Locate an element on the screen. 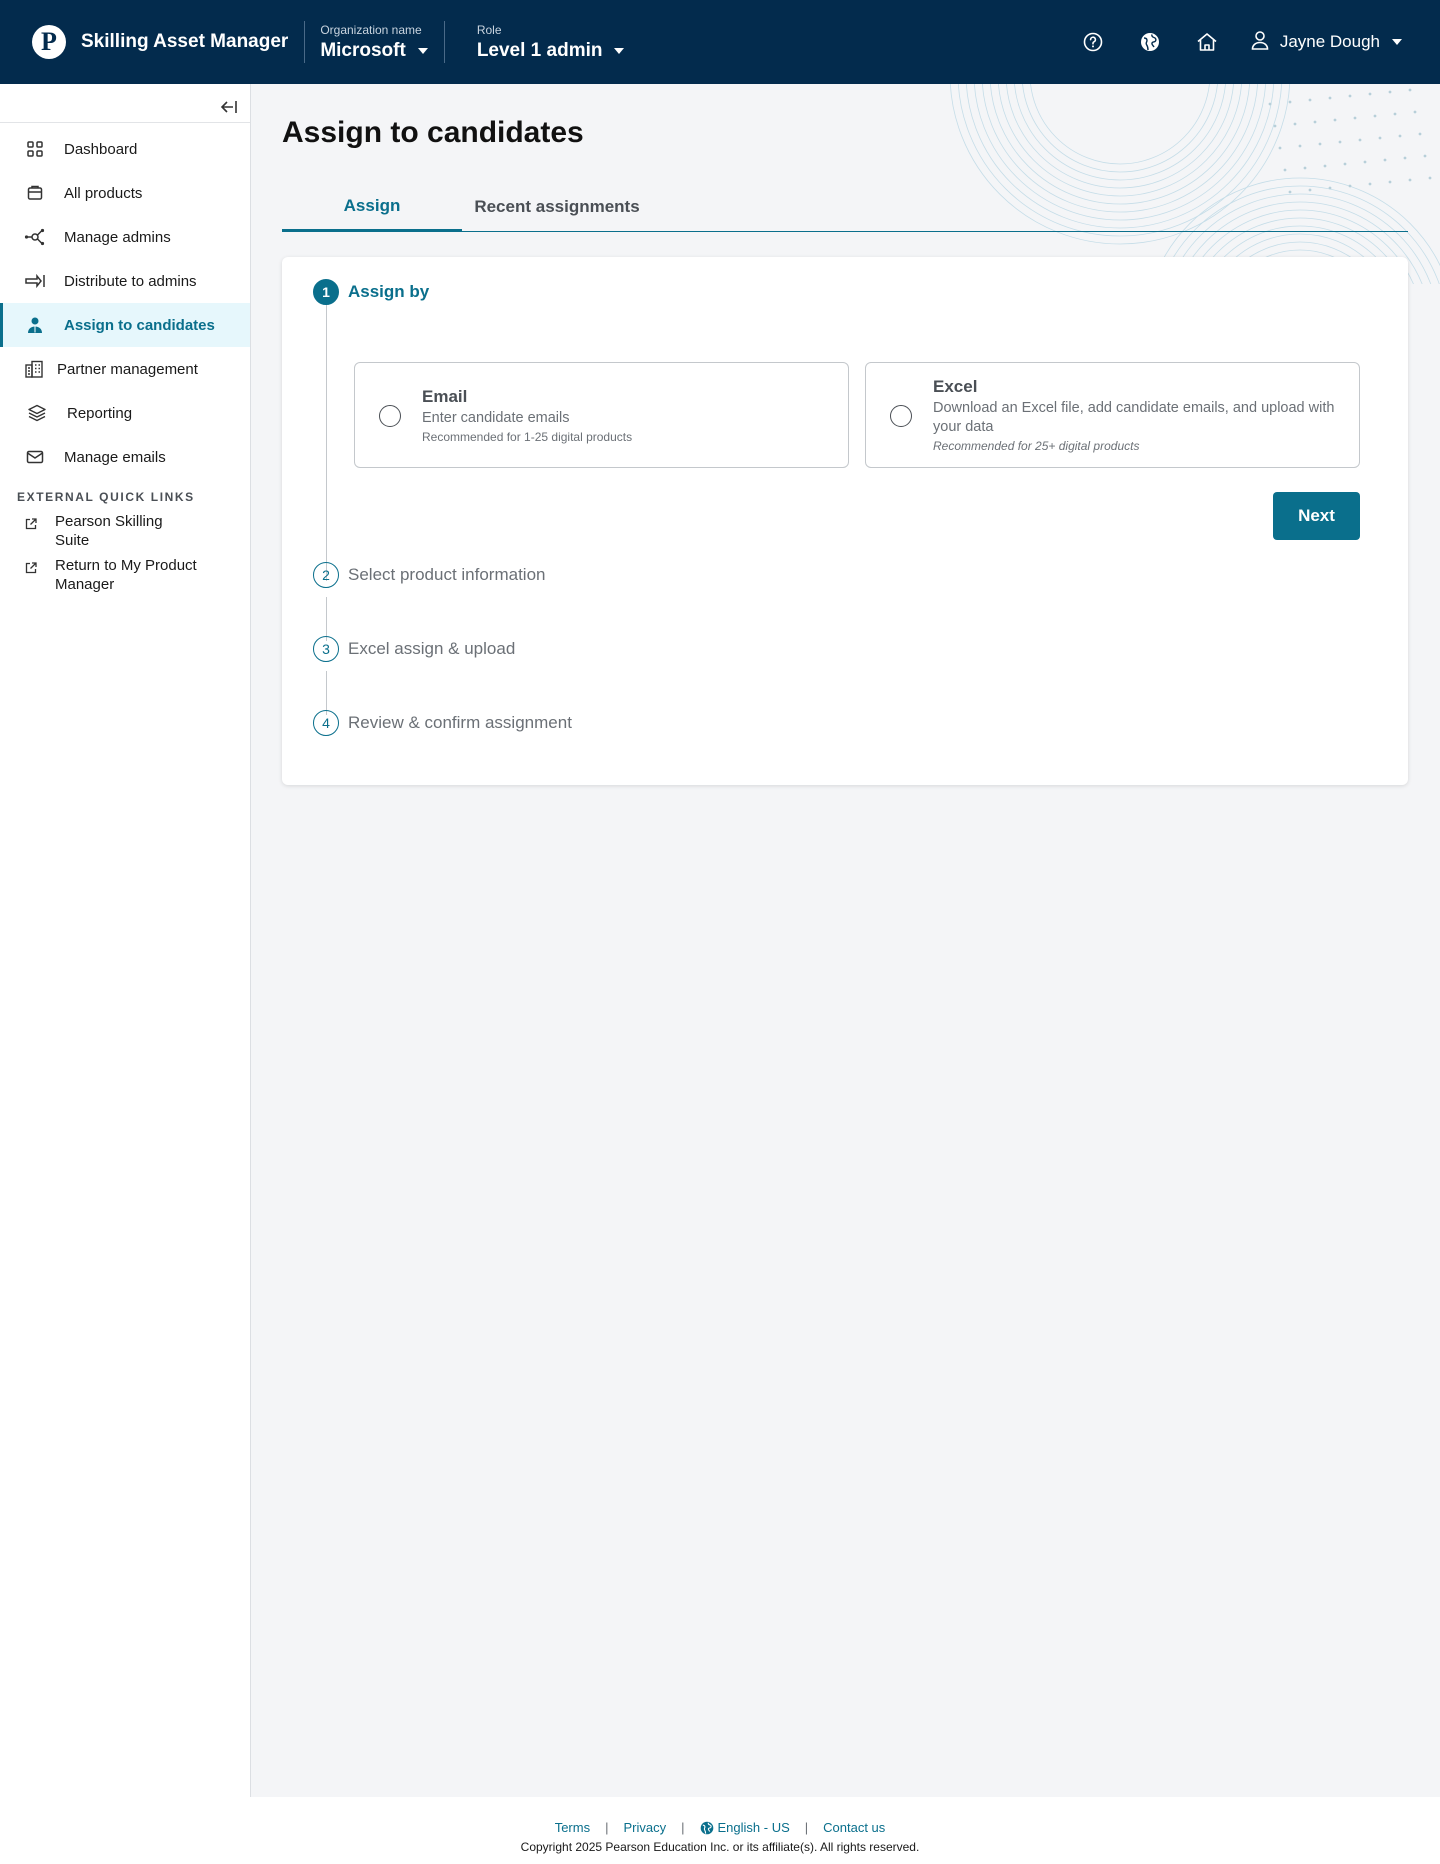  sidebar-item-label: Dashboard is located at coordinates (101, 149).